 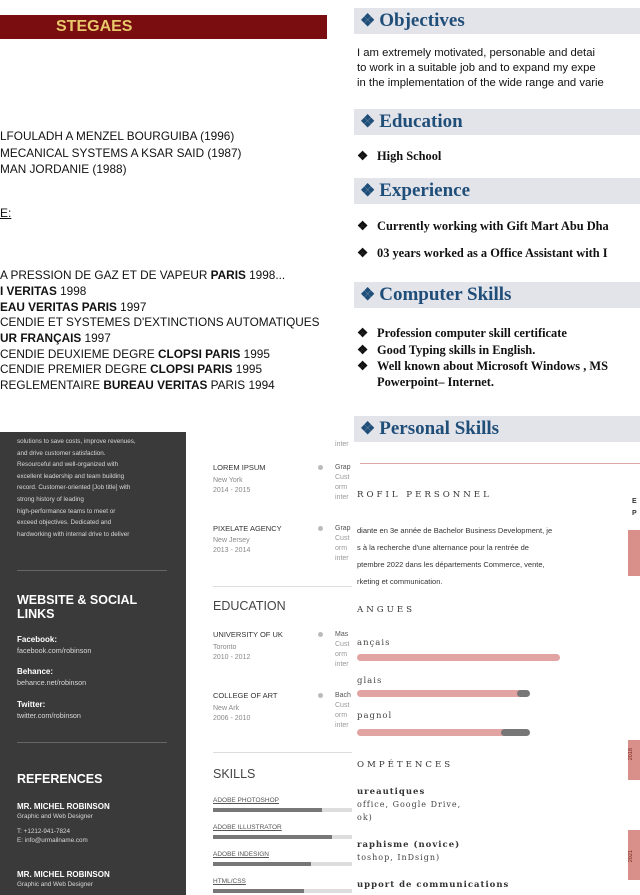 I want to click on certificate-line: REGLEMENTAIRE BUREAU VERITAS PARIS 1994, so click(x=137, y=385).